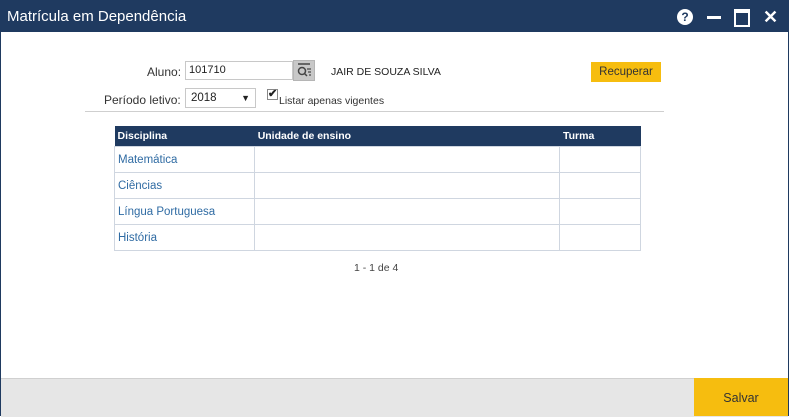 This screenshot has height=418, width=789. What do you see at coordinates (600, 136) in the screenshot?
I see `column-header-turma: Turma` at bounding box center [600, 136].